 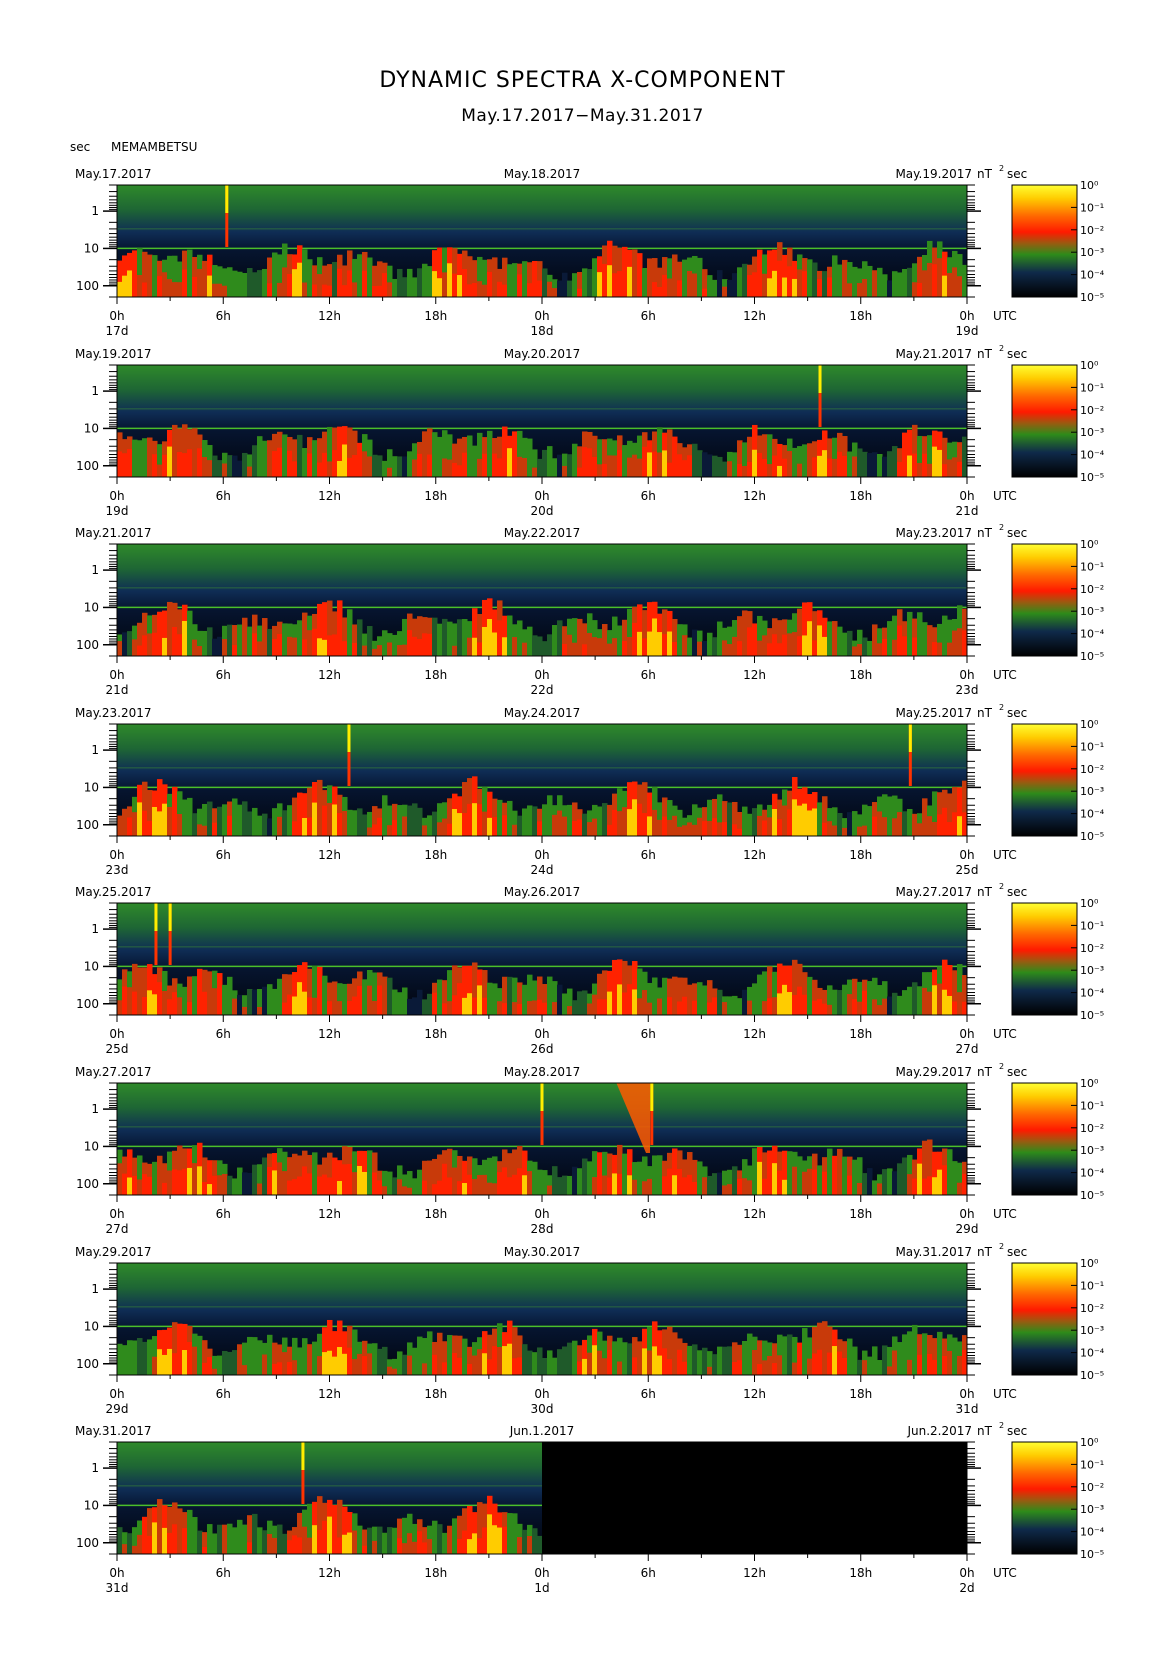 What do you see at coordinates (1044, 780) in the screenshot?
I see `colorbar` at bounding box center [1044, 780].